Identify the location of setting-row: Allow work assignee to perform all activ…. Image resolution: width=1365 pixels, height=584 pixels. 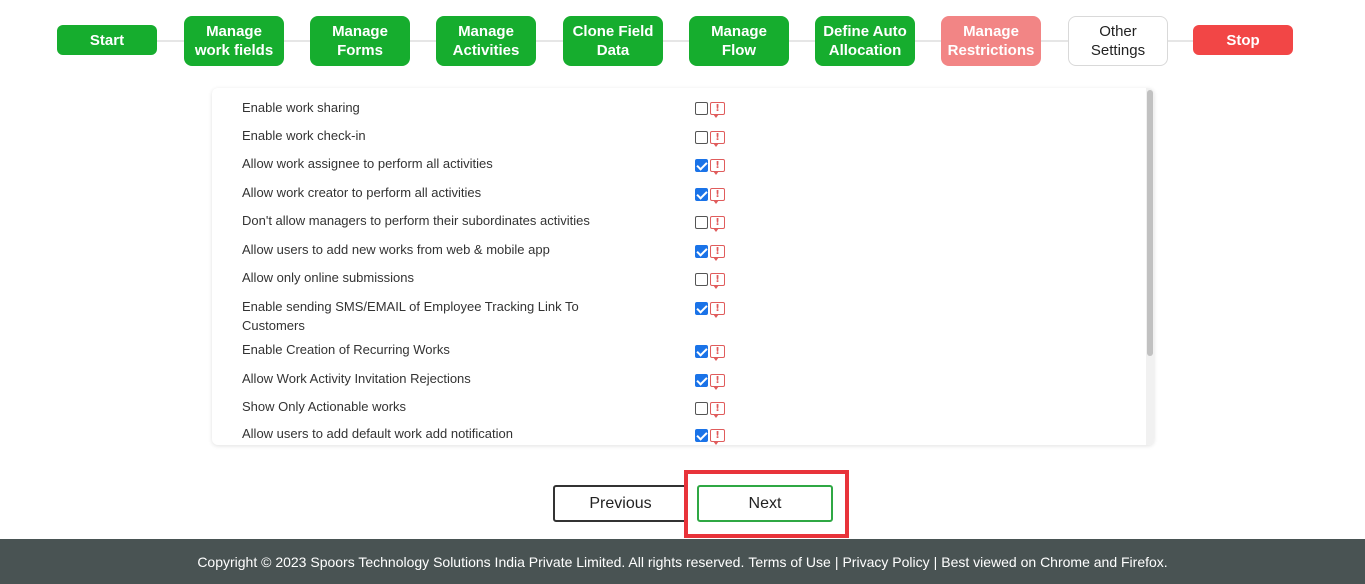
(502, 163).